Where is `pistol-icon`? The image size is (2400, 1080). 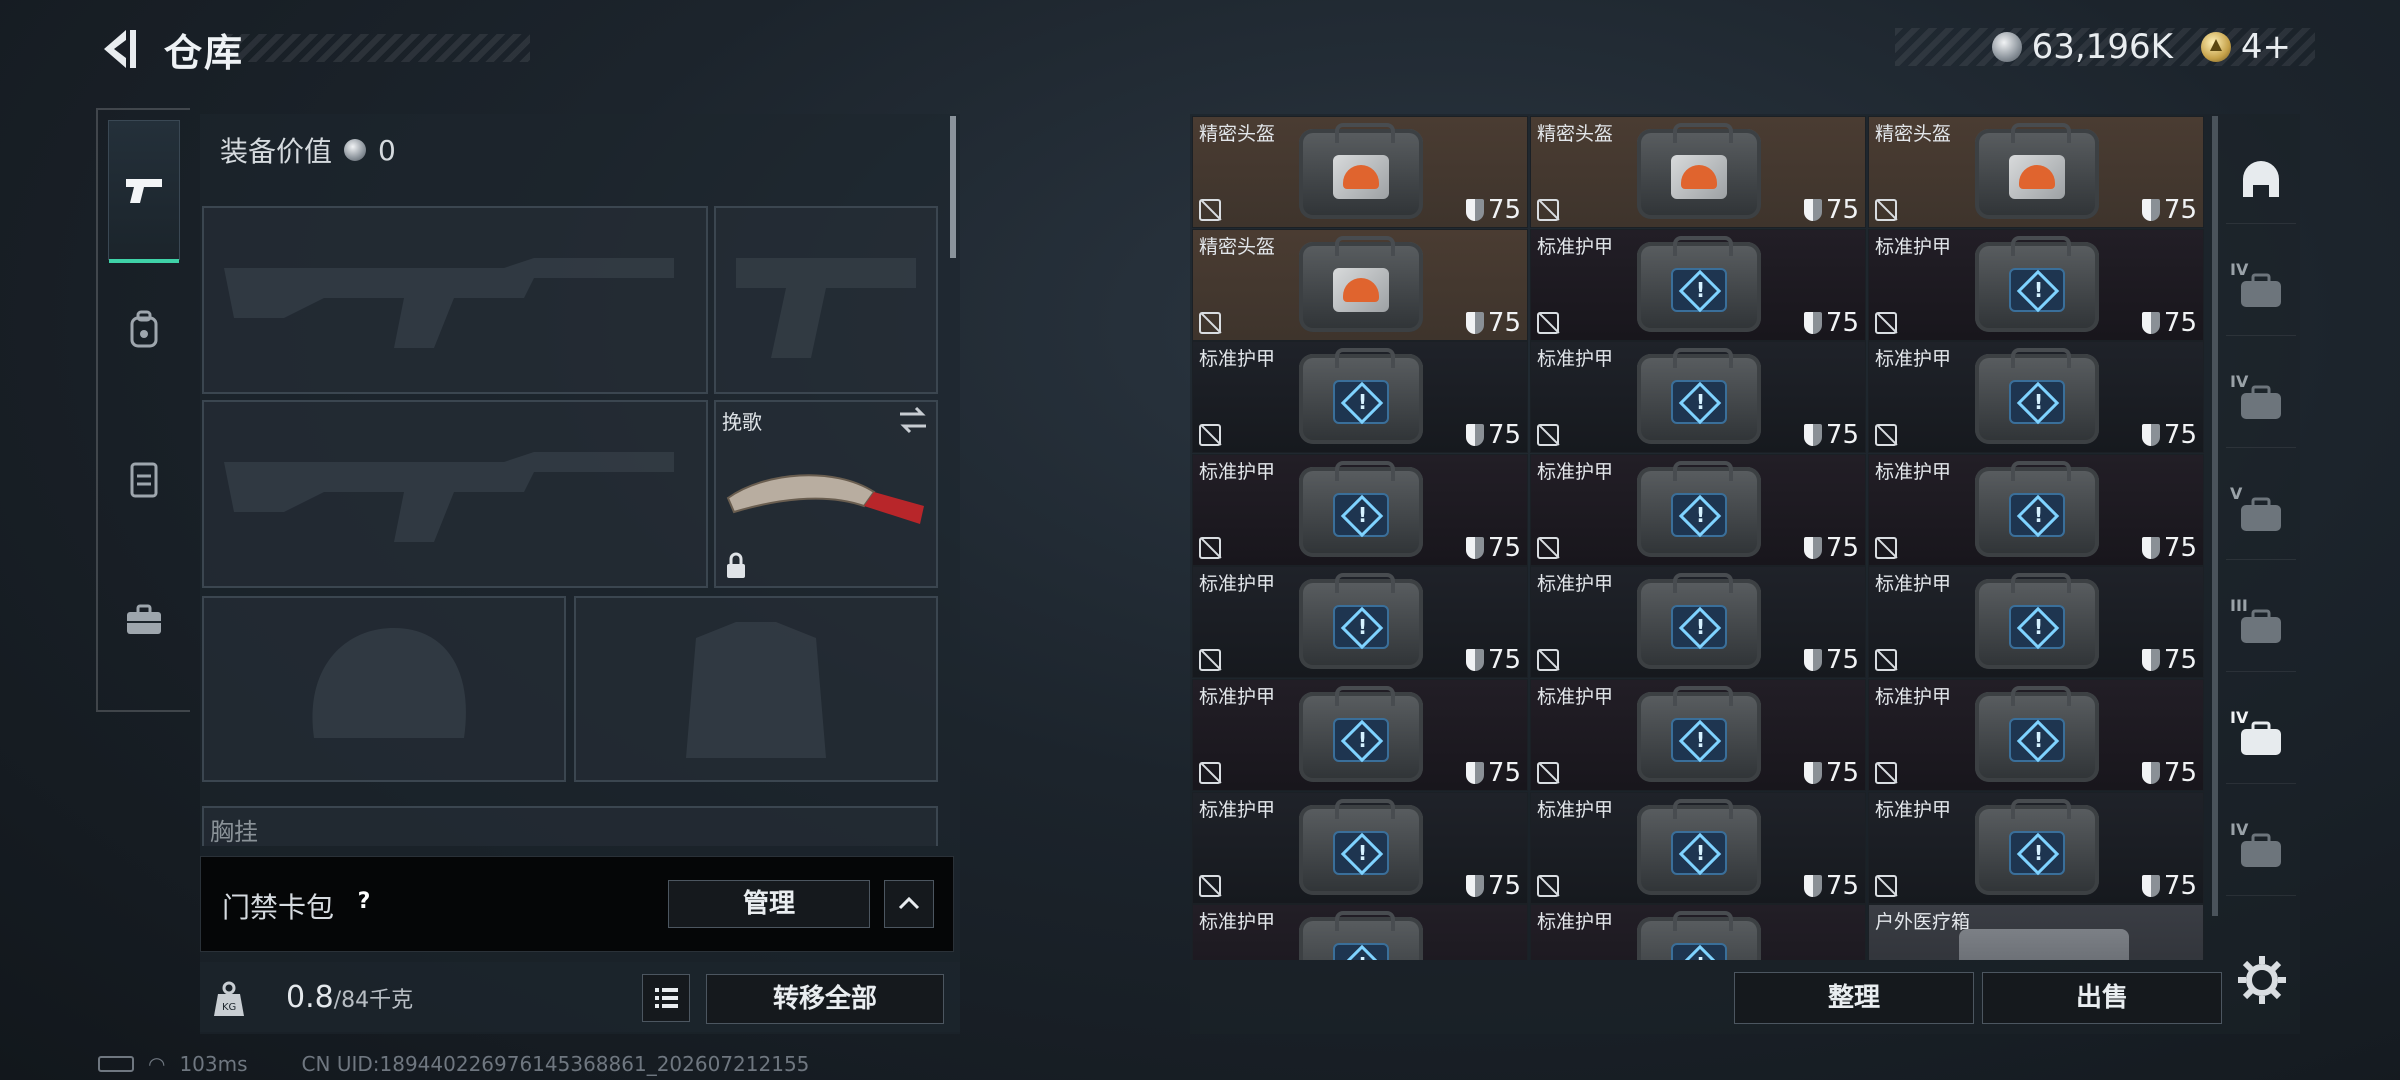 pistol-icon is located at coordinates (144, 191).